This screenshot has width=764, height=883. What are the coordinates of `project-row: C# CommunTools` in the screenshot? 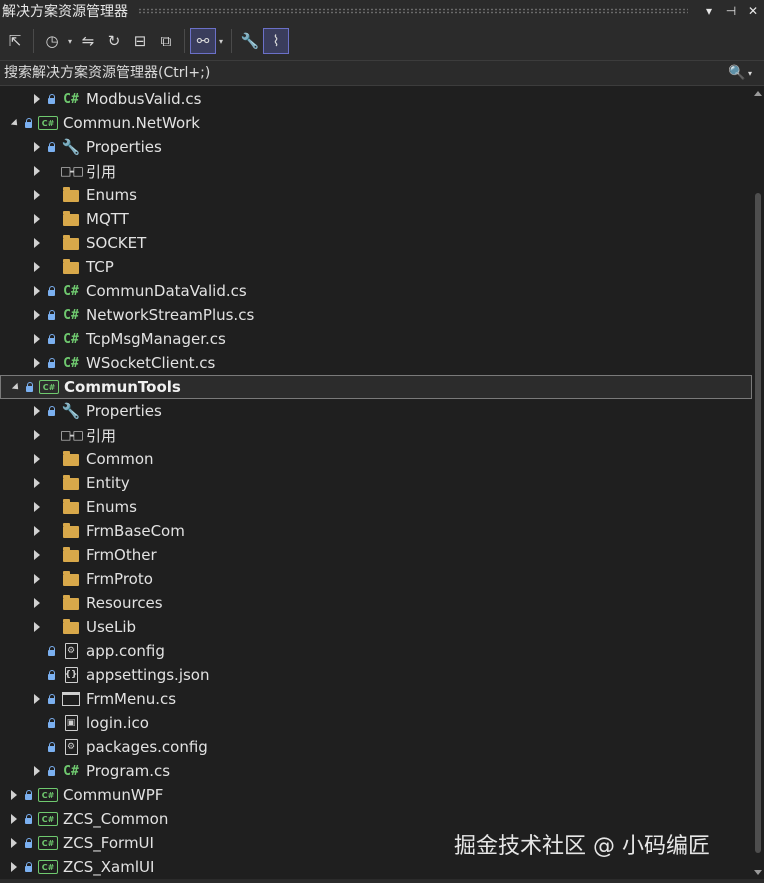 It's located at (376, 387).